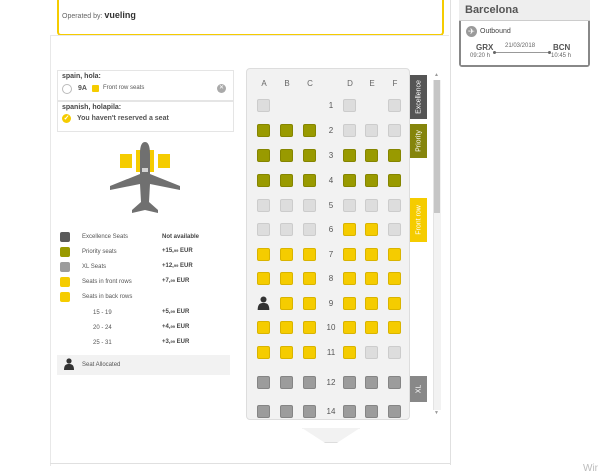  What do you see at coordinates (394, 411) in the screenshot?
I see `seat-14F` at bounding box center [394, 411].